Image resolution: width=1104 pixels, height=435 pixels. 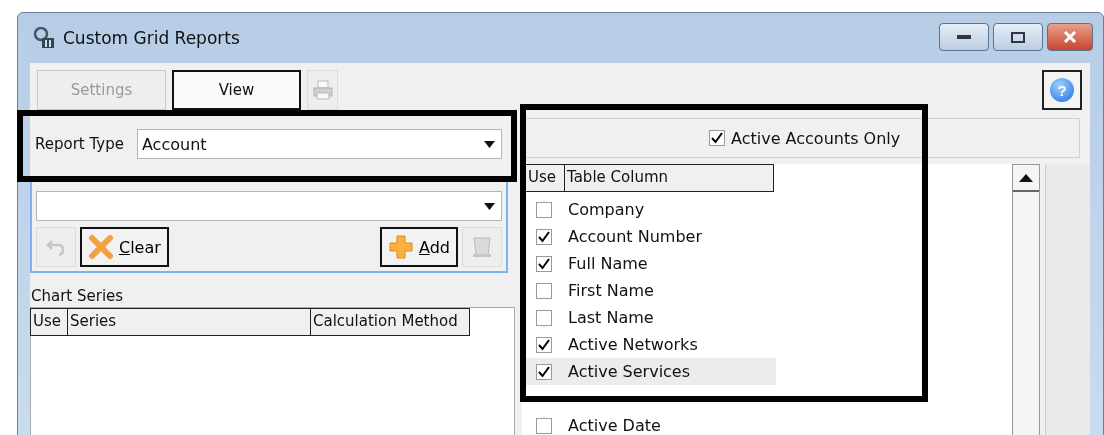 I want to click on list-row: Active Networks, so click(x=651, y=344).